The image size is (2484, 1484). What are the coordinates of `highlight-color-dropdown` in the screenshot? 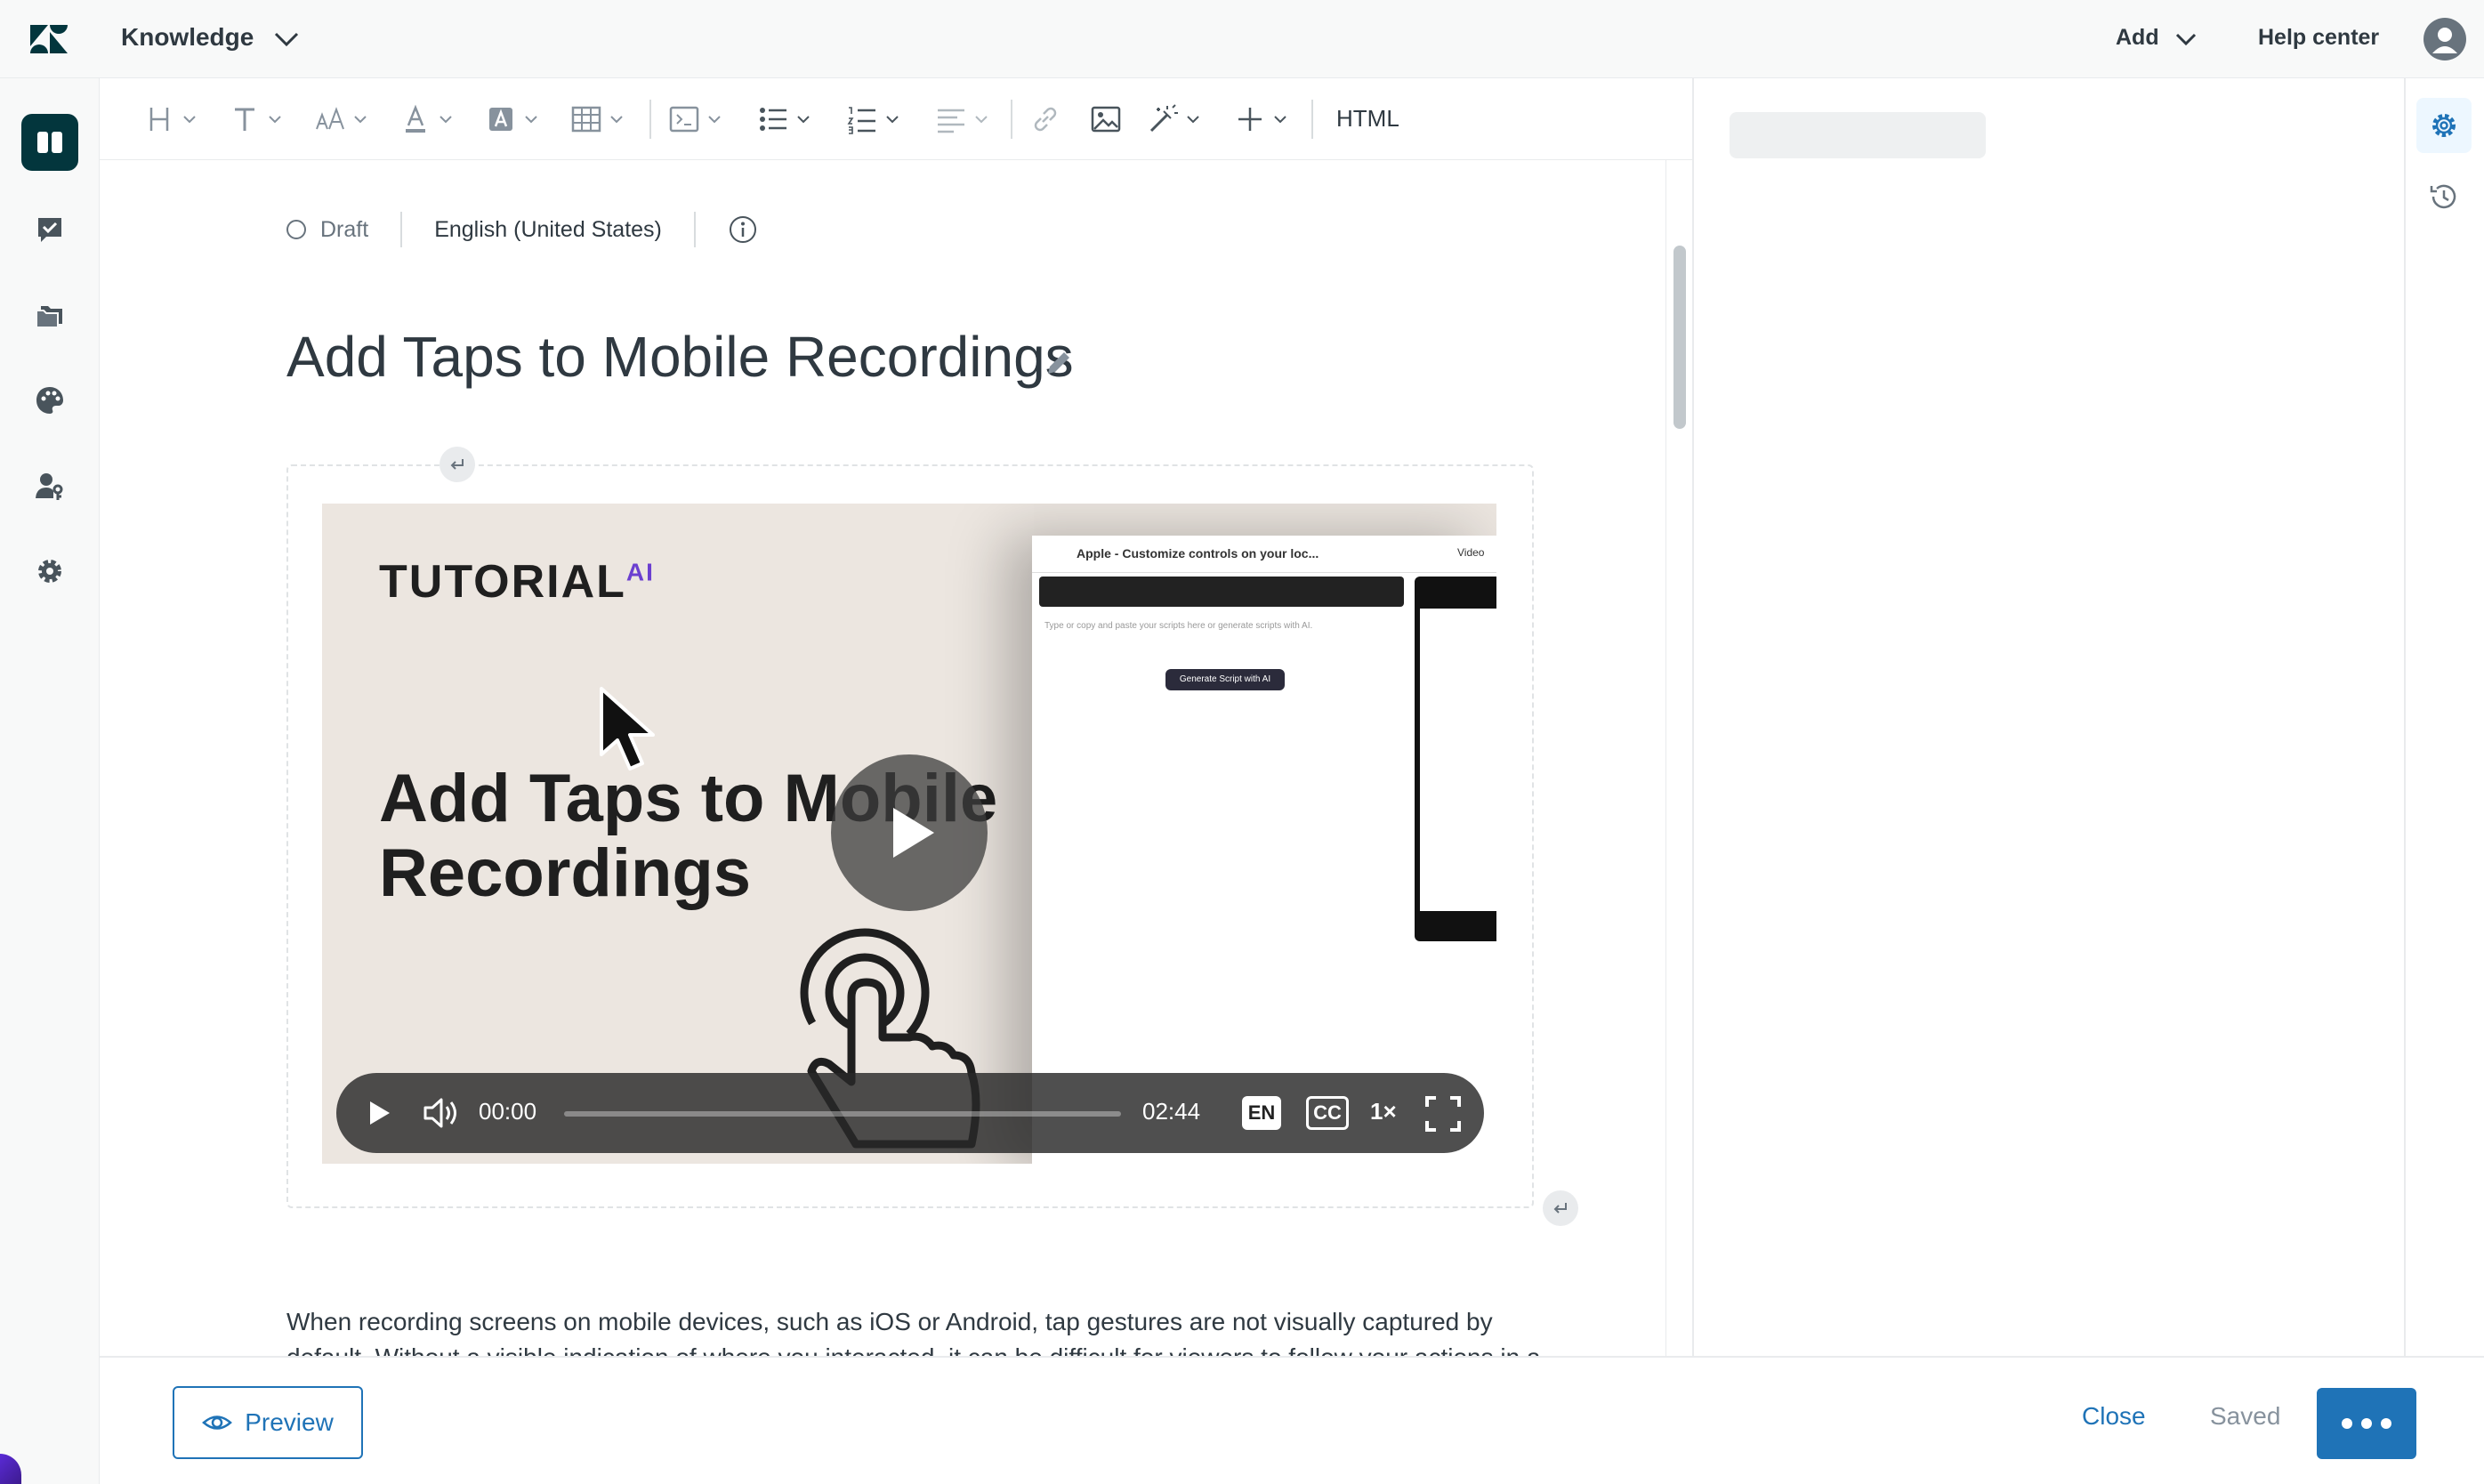 It's located at (512, 119).